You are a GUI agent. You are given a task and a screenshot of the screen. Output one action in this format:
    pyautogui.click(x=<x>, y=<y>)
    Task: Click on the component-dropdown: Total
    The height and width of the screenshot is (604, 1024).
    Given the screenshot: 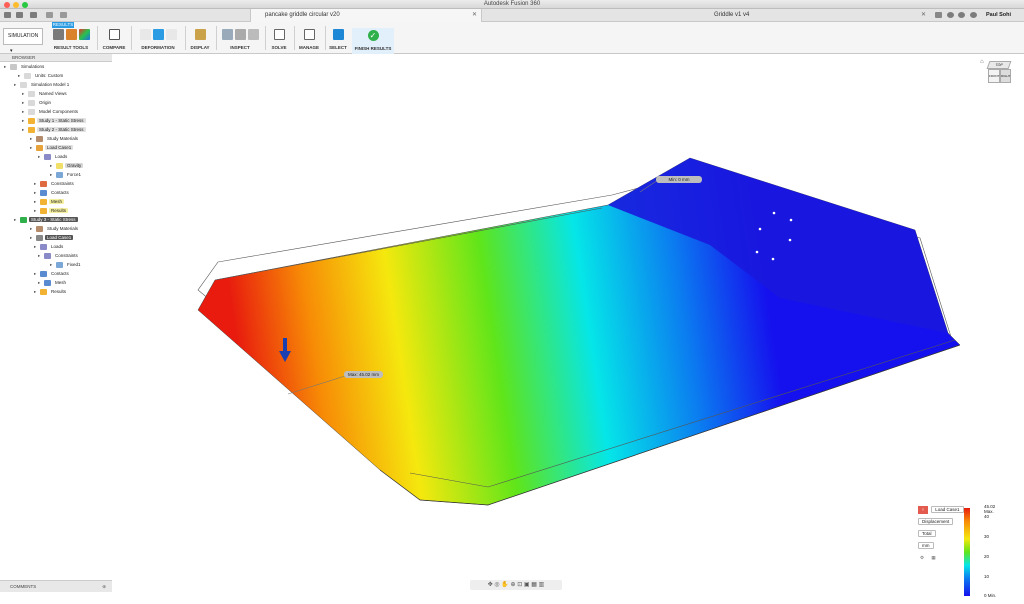 What is the action you would take?
    pyautogui.click(x=927, y=533)
    